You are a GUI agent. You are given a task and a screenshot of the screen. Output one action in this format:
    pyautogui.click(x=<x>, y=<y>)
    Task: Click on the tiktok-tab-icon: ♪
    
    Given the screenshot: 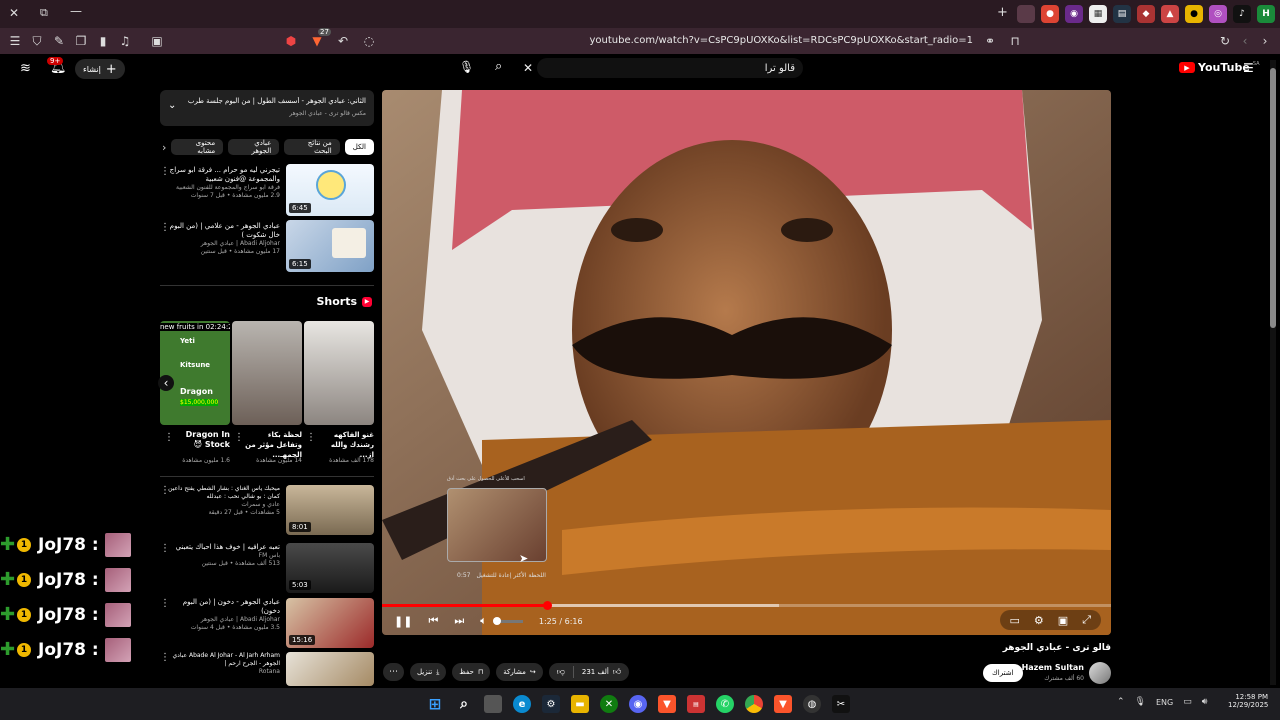 What is the action you would take?
    pyautogui.click(x=1242, y=14)
    